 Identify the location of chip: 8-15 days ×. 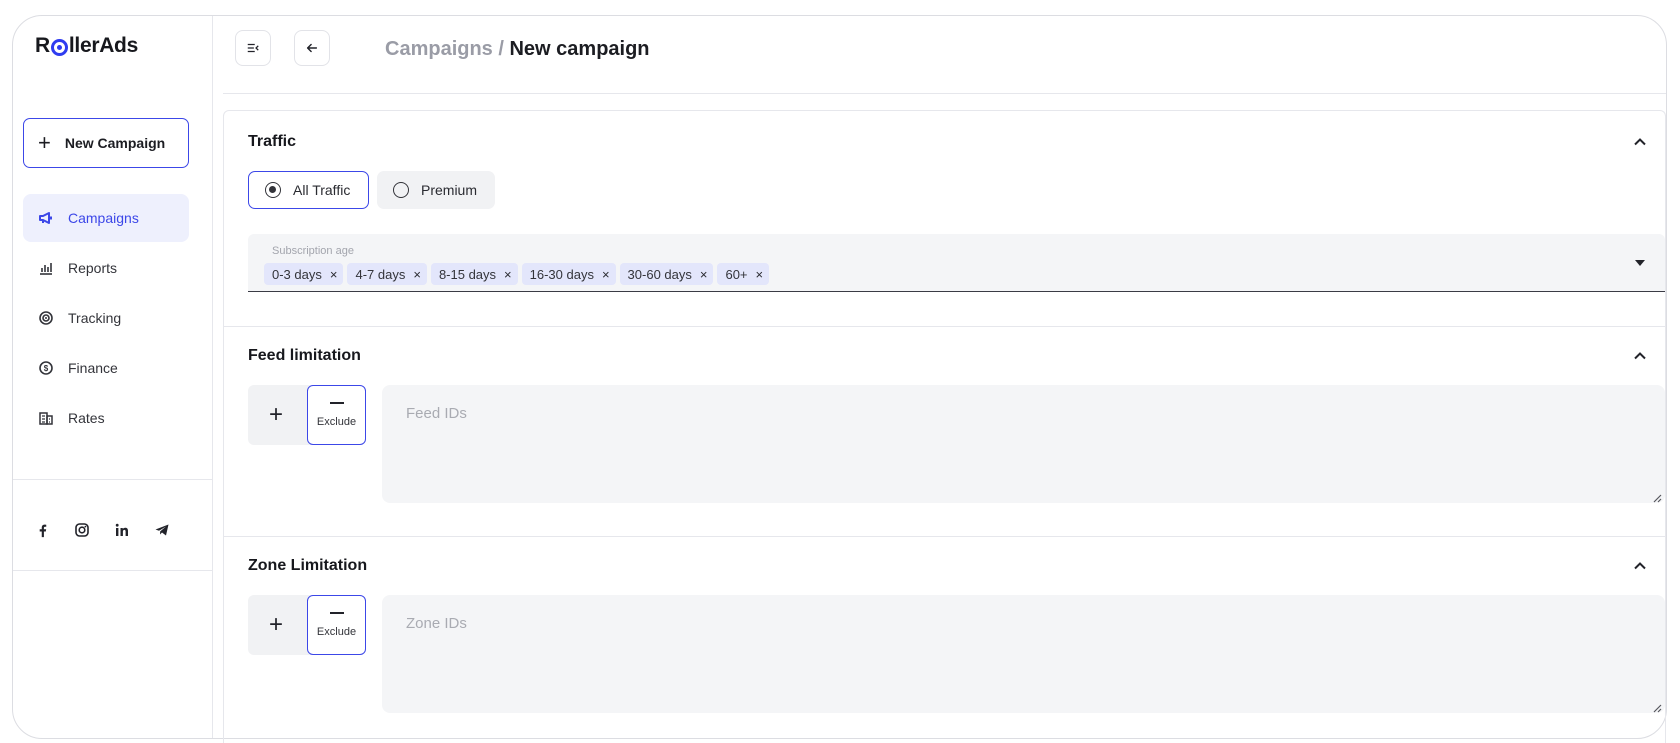
(474, 274).